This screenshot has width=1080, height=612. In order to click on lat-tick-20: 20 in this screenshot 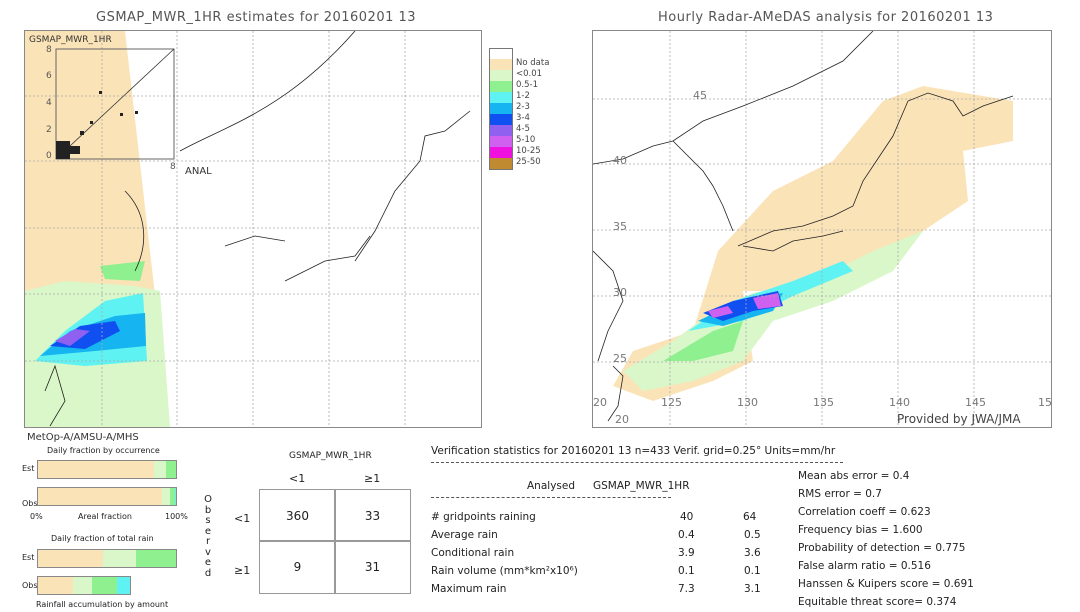, I will do `click(622, 419)`.